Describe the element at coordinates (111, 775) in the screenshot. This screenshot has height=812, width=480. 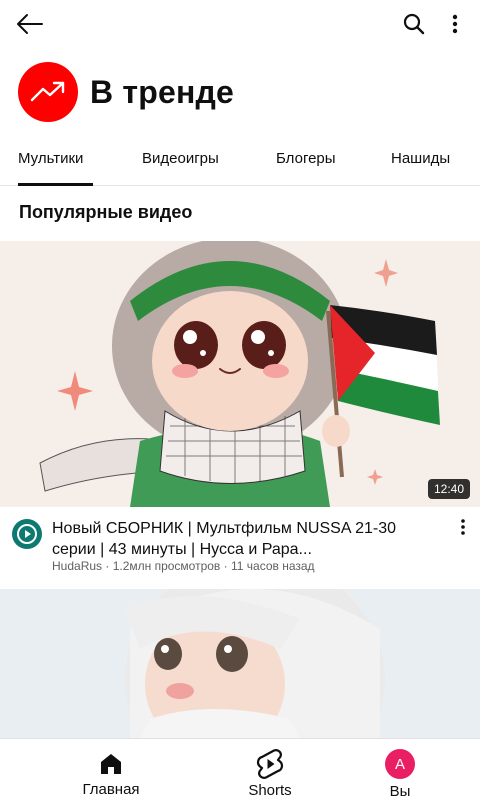
I see `nav-home: Главная` at that location.